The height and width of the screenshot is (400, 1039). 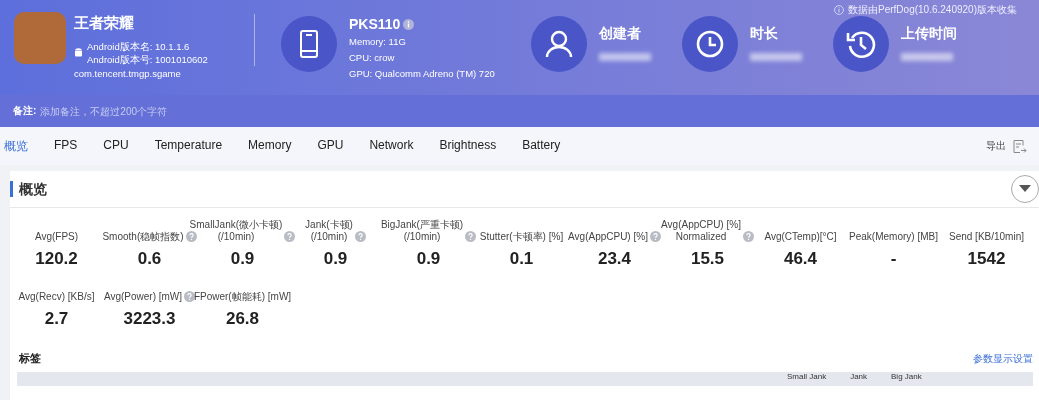 I want to click on device-spec: GPU: Qualcomm Adreno (TM) 720, so click(x=422, y=74).